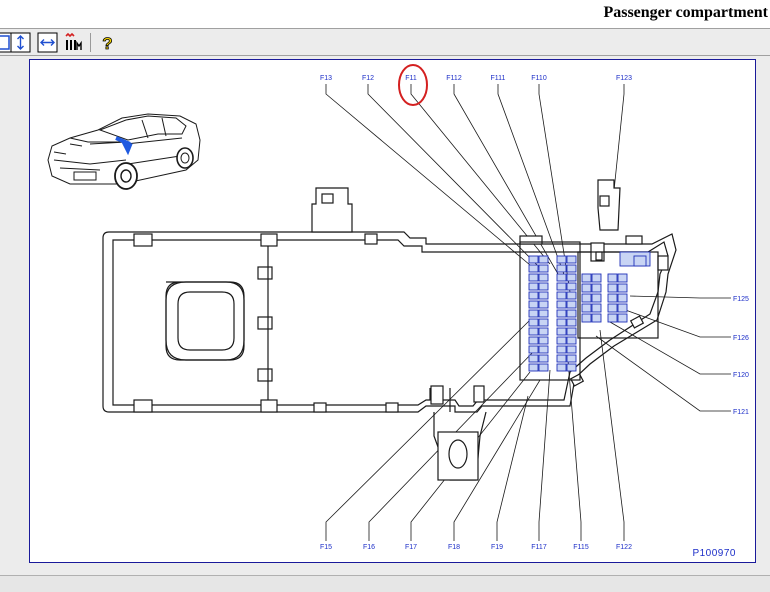 The image size is (770, 592). I want to click on fuse-slots, so click(589, 311).